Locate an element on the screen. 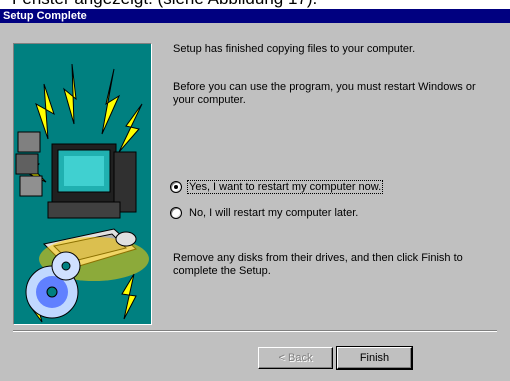 This screenshot has height=381, width=510. document-caption-fragment: Fenster angezeigt. (siehe Abbildung 17). is located at coordinates (255, 4).